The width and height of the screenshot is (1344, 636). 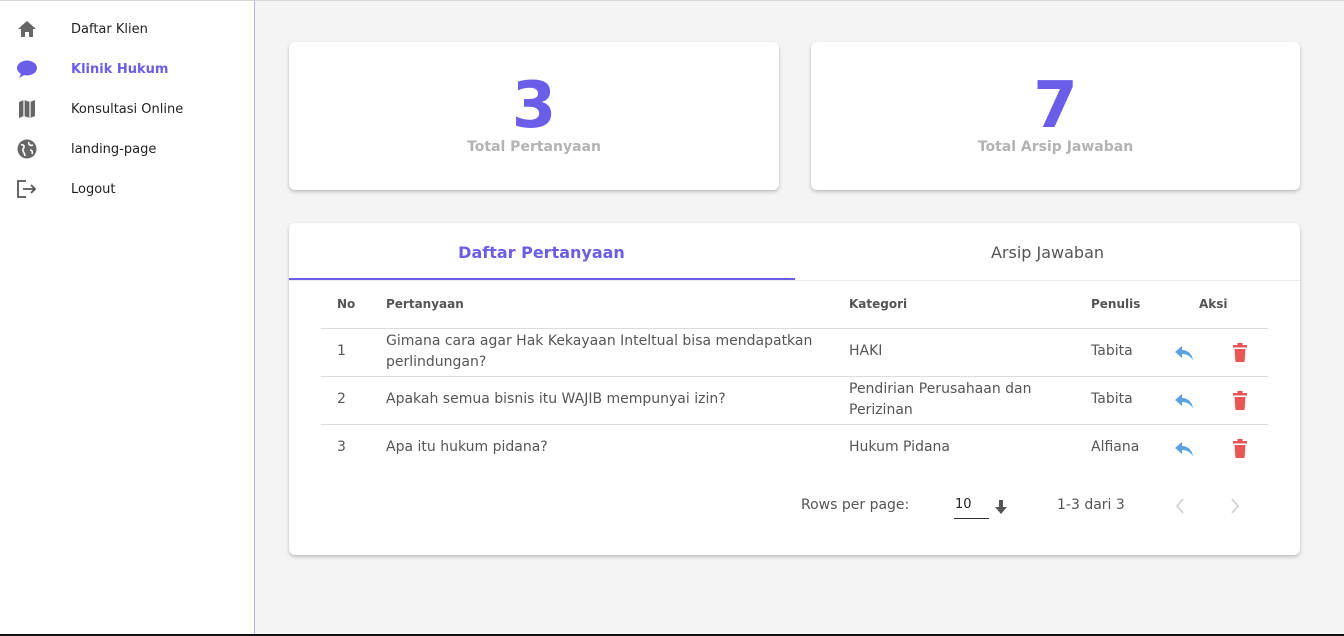 What do you see at coordinates (27, 189) in the screenshot?
I see `logout-icon` at bounding box center [27, 189].